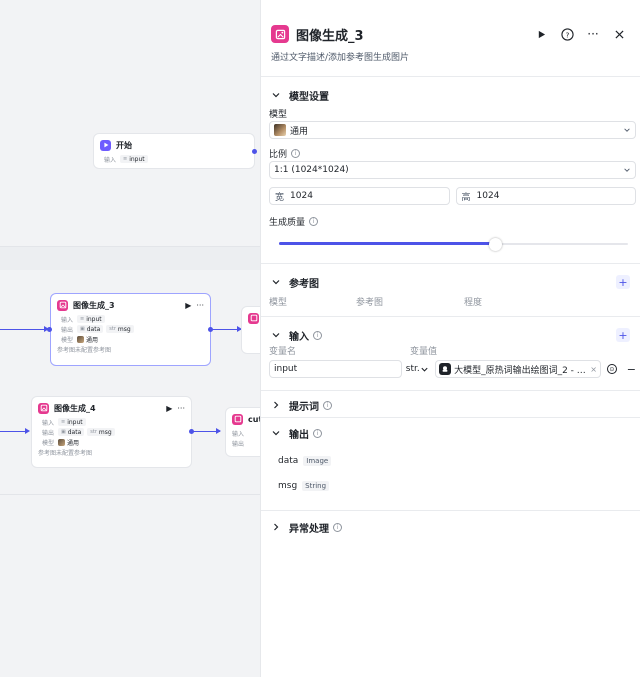 The height and width of the screenshot is (677, 640). I want to click on error-handling-section: 异常处理 i, so click(450, 526).